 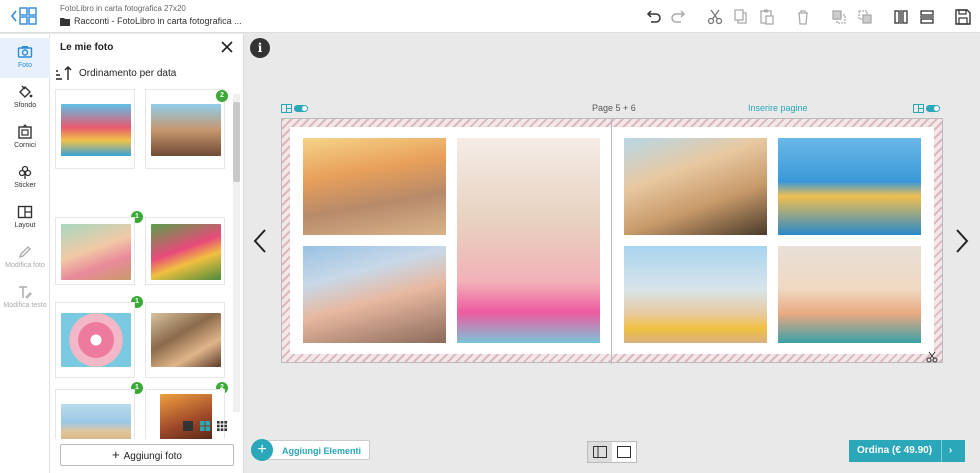 I want to click on mirror-horizontal-icon, so click(x=927, y=16).